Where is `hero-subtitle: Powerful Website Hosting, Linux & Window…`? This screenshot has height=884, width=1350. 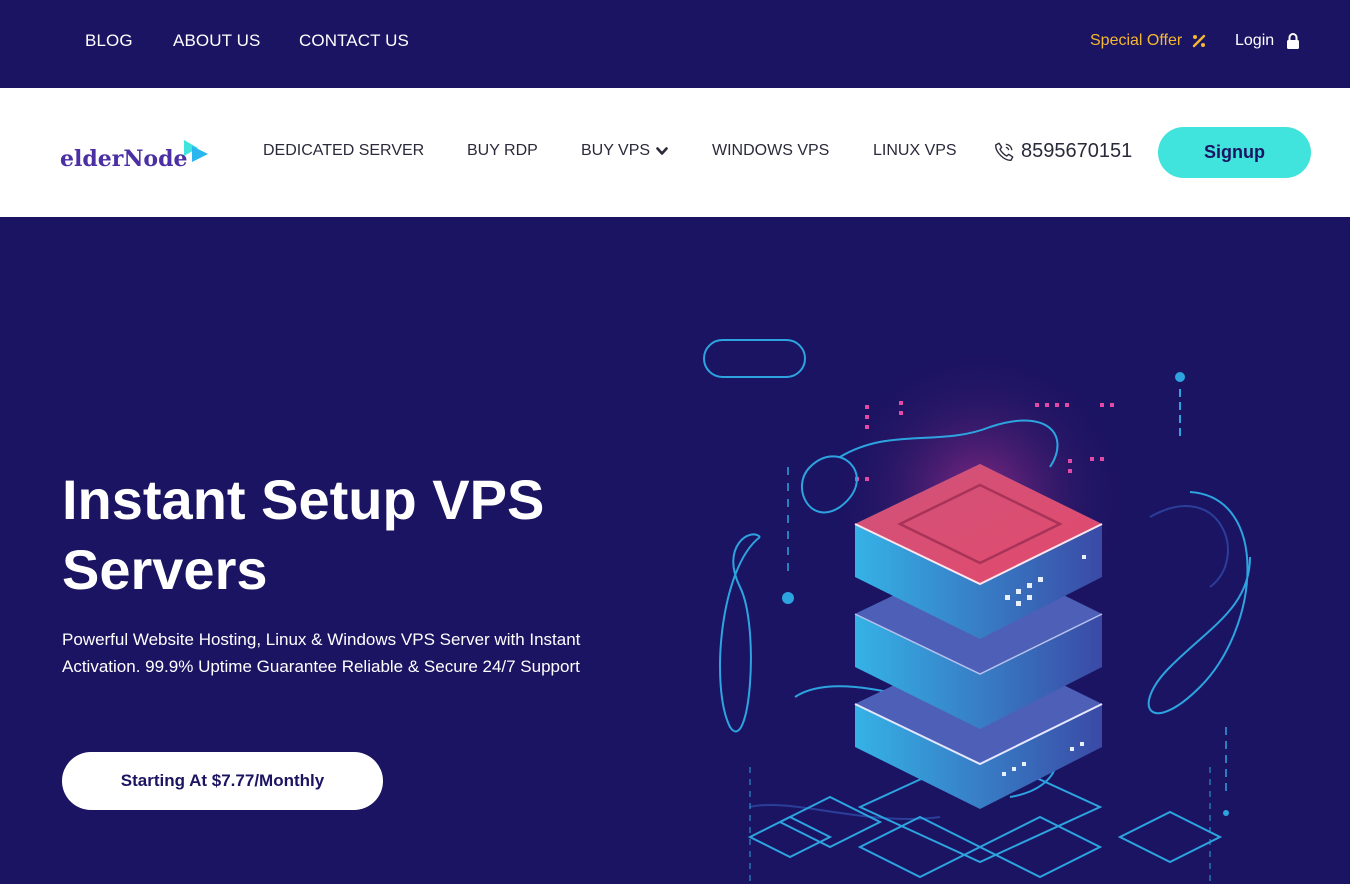 hero-subtitle: Powerful Website Hosting, Linux & Window… is located at coordinates (321, 653).